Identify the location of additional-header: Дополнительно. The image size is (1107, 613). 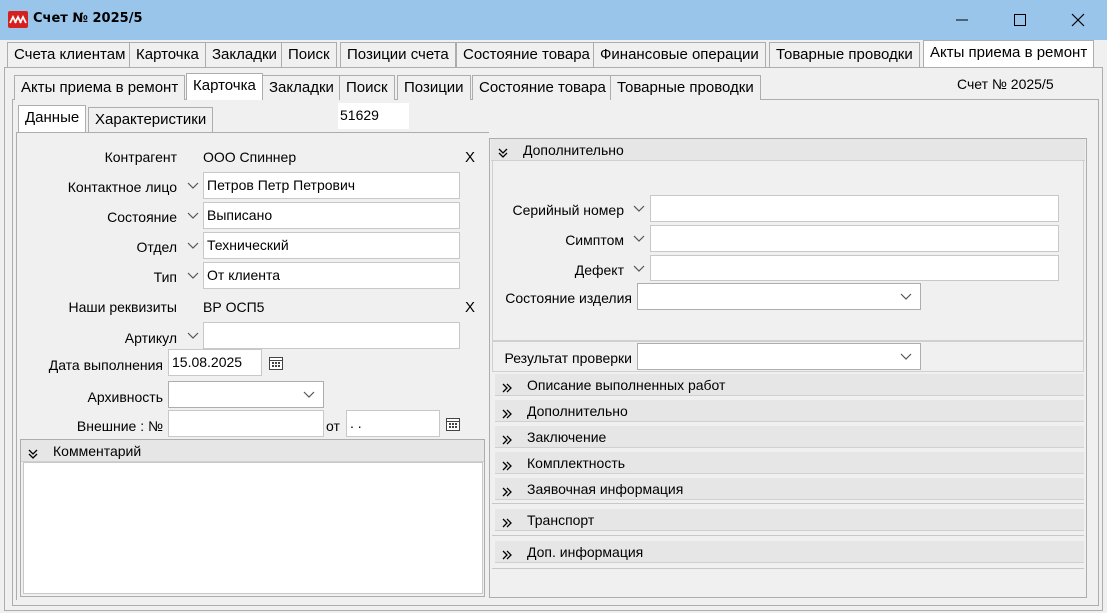
(788, 150).